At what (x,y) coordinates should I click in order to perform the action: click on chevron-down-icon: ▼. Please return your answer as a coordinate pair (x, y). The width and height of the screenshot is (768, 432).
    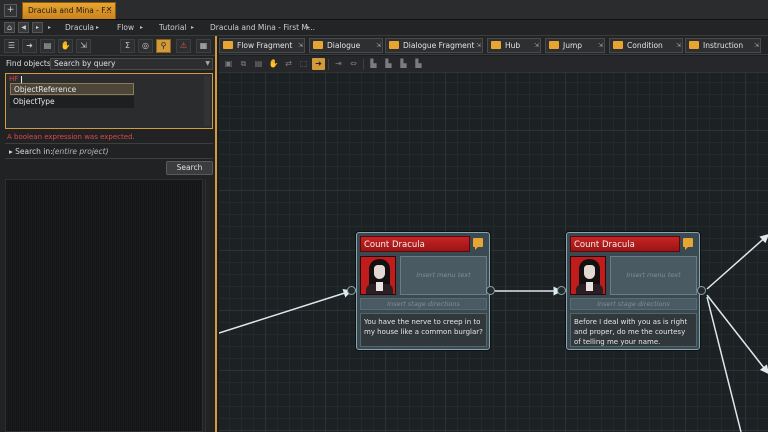
    Looking at the image, I should click on (207, 63).